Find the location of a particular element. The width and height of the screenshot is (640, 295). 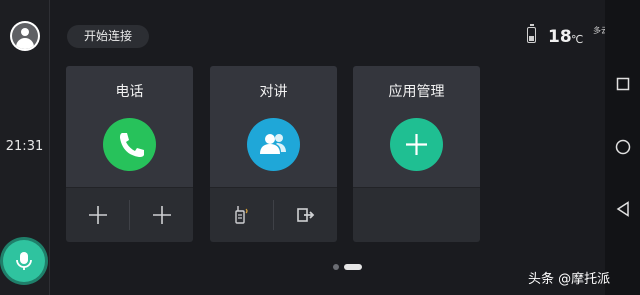

home-icon is located at coordinates (622, 147).